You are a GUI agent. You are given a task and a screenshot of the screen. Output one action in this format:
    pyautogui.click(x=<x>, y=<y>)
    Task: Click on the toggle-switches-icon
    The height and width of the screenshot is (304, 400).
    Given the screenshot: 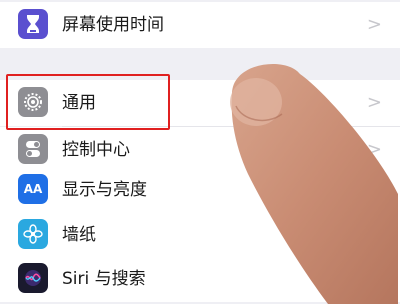 What is the action you would take?
    pyautogui.click(x=33, y=149)
    